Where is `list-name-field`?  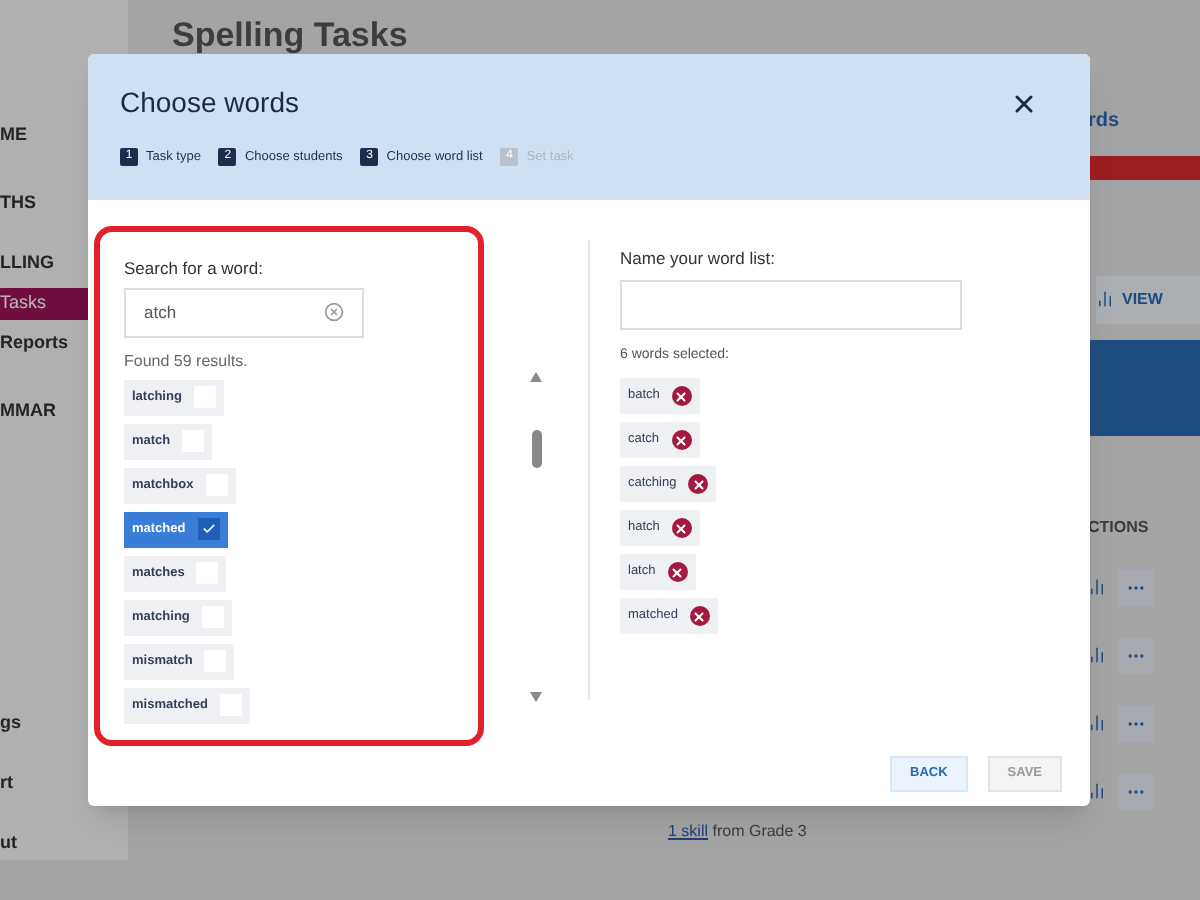 list-name-field is located at coordinates (791, 304).